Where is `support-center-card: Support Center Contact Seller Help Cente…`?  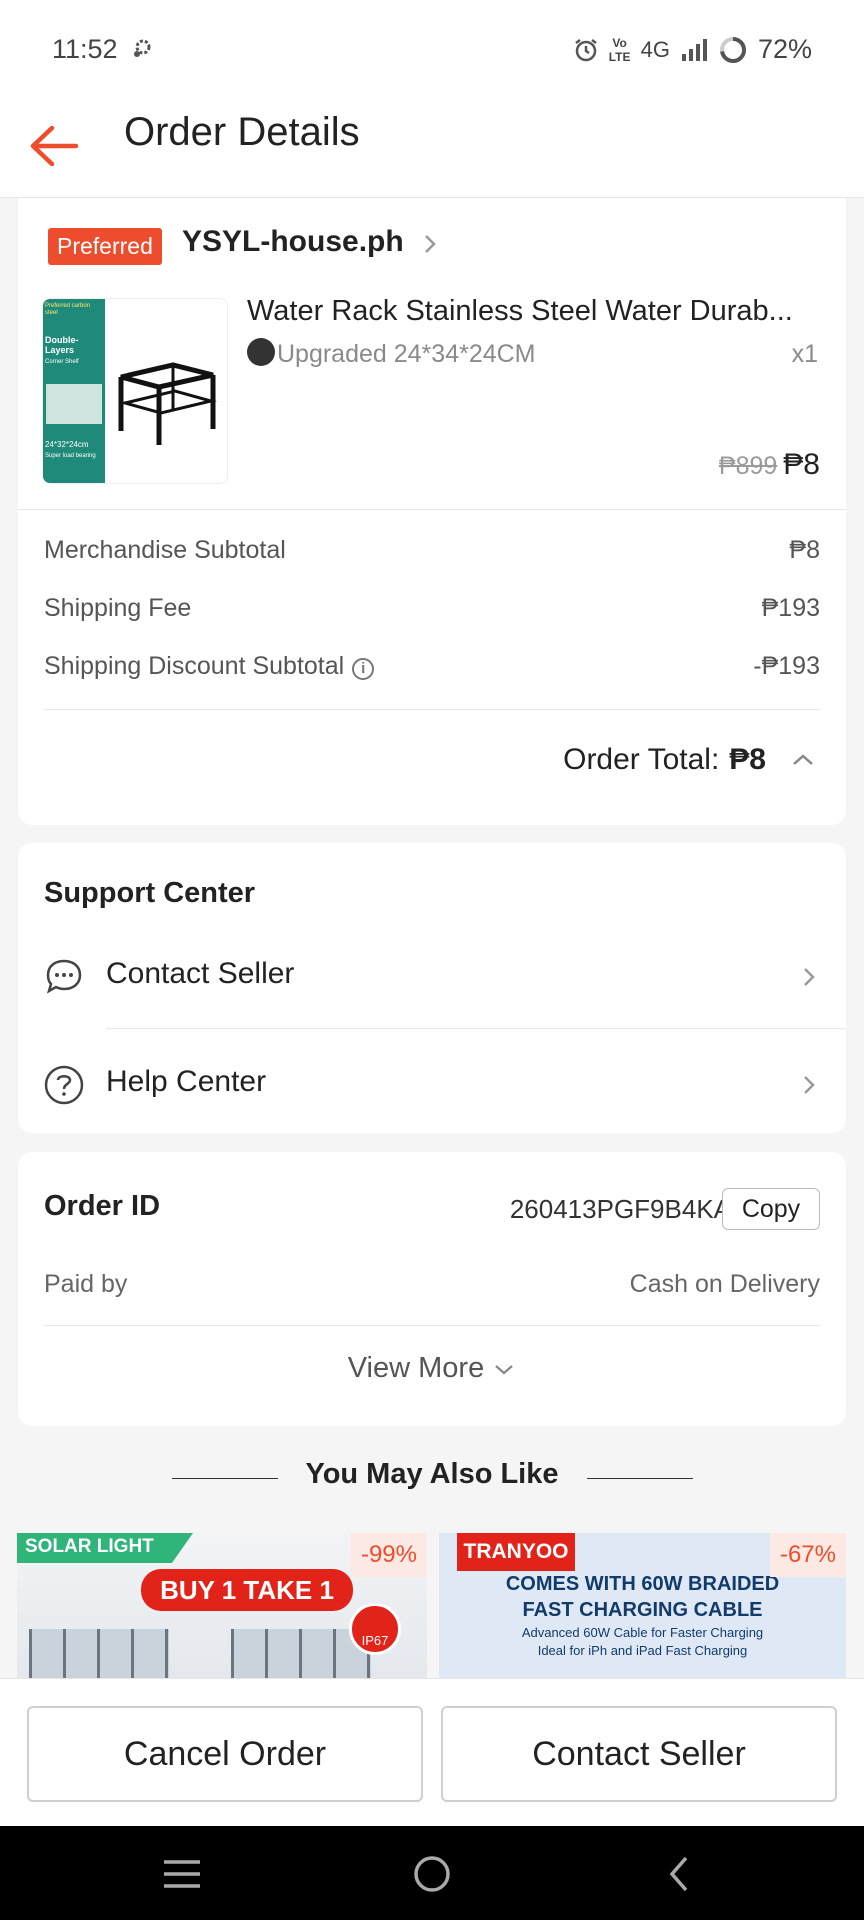 support-center-card: Support Center Contact Seller Help Cente… is located at coordinates (432, 988).